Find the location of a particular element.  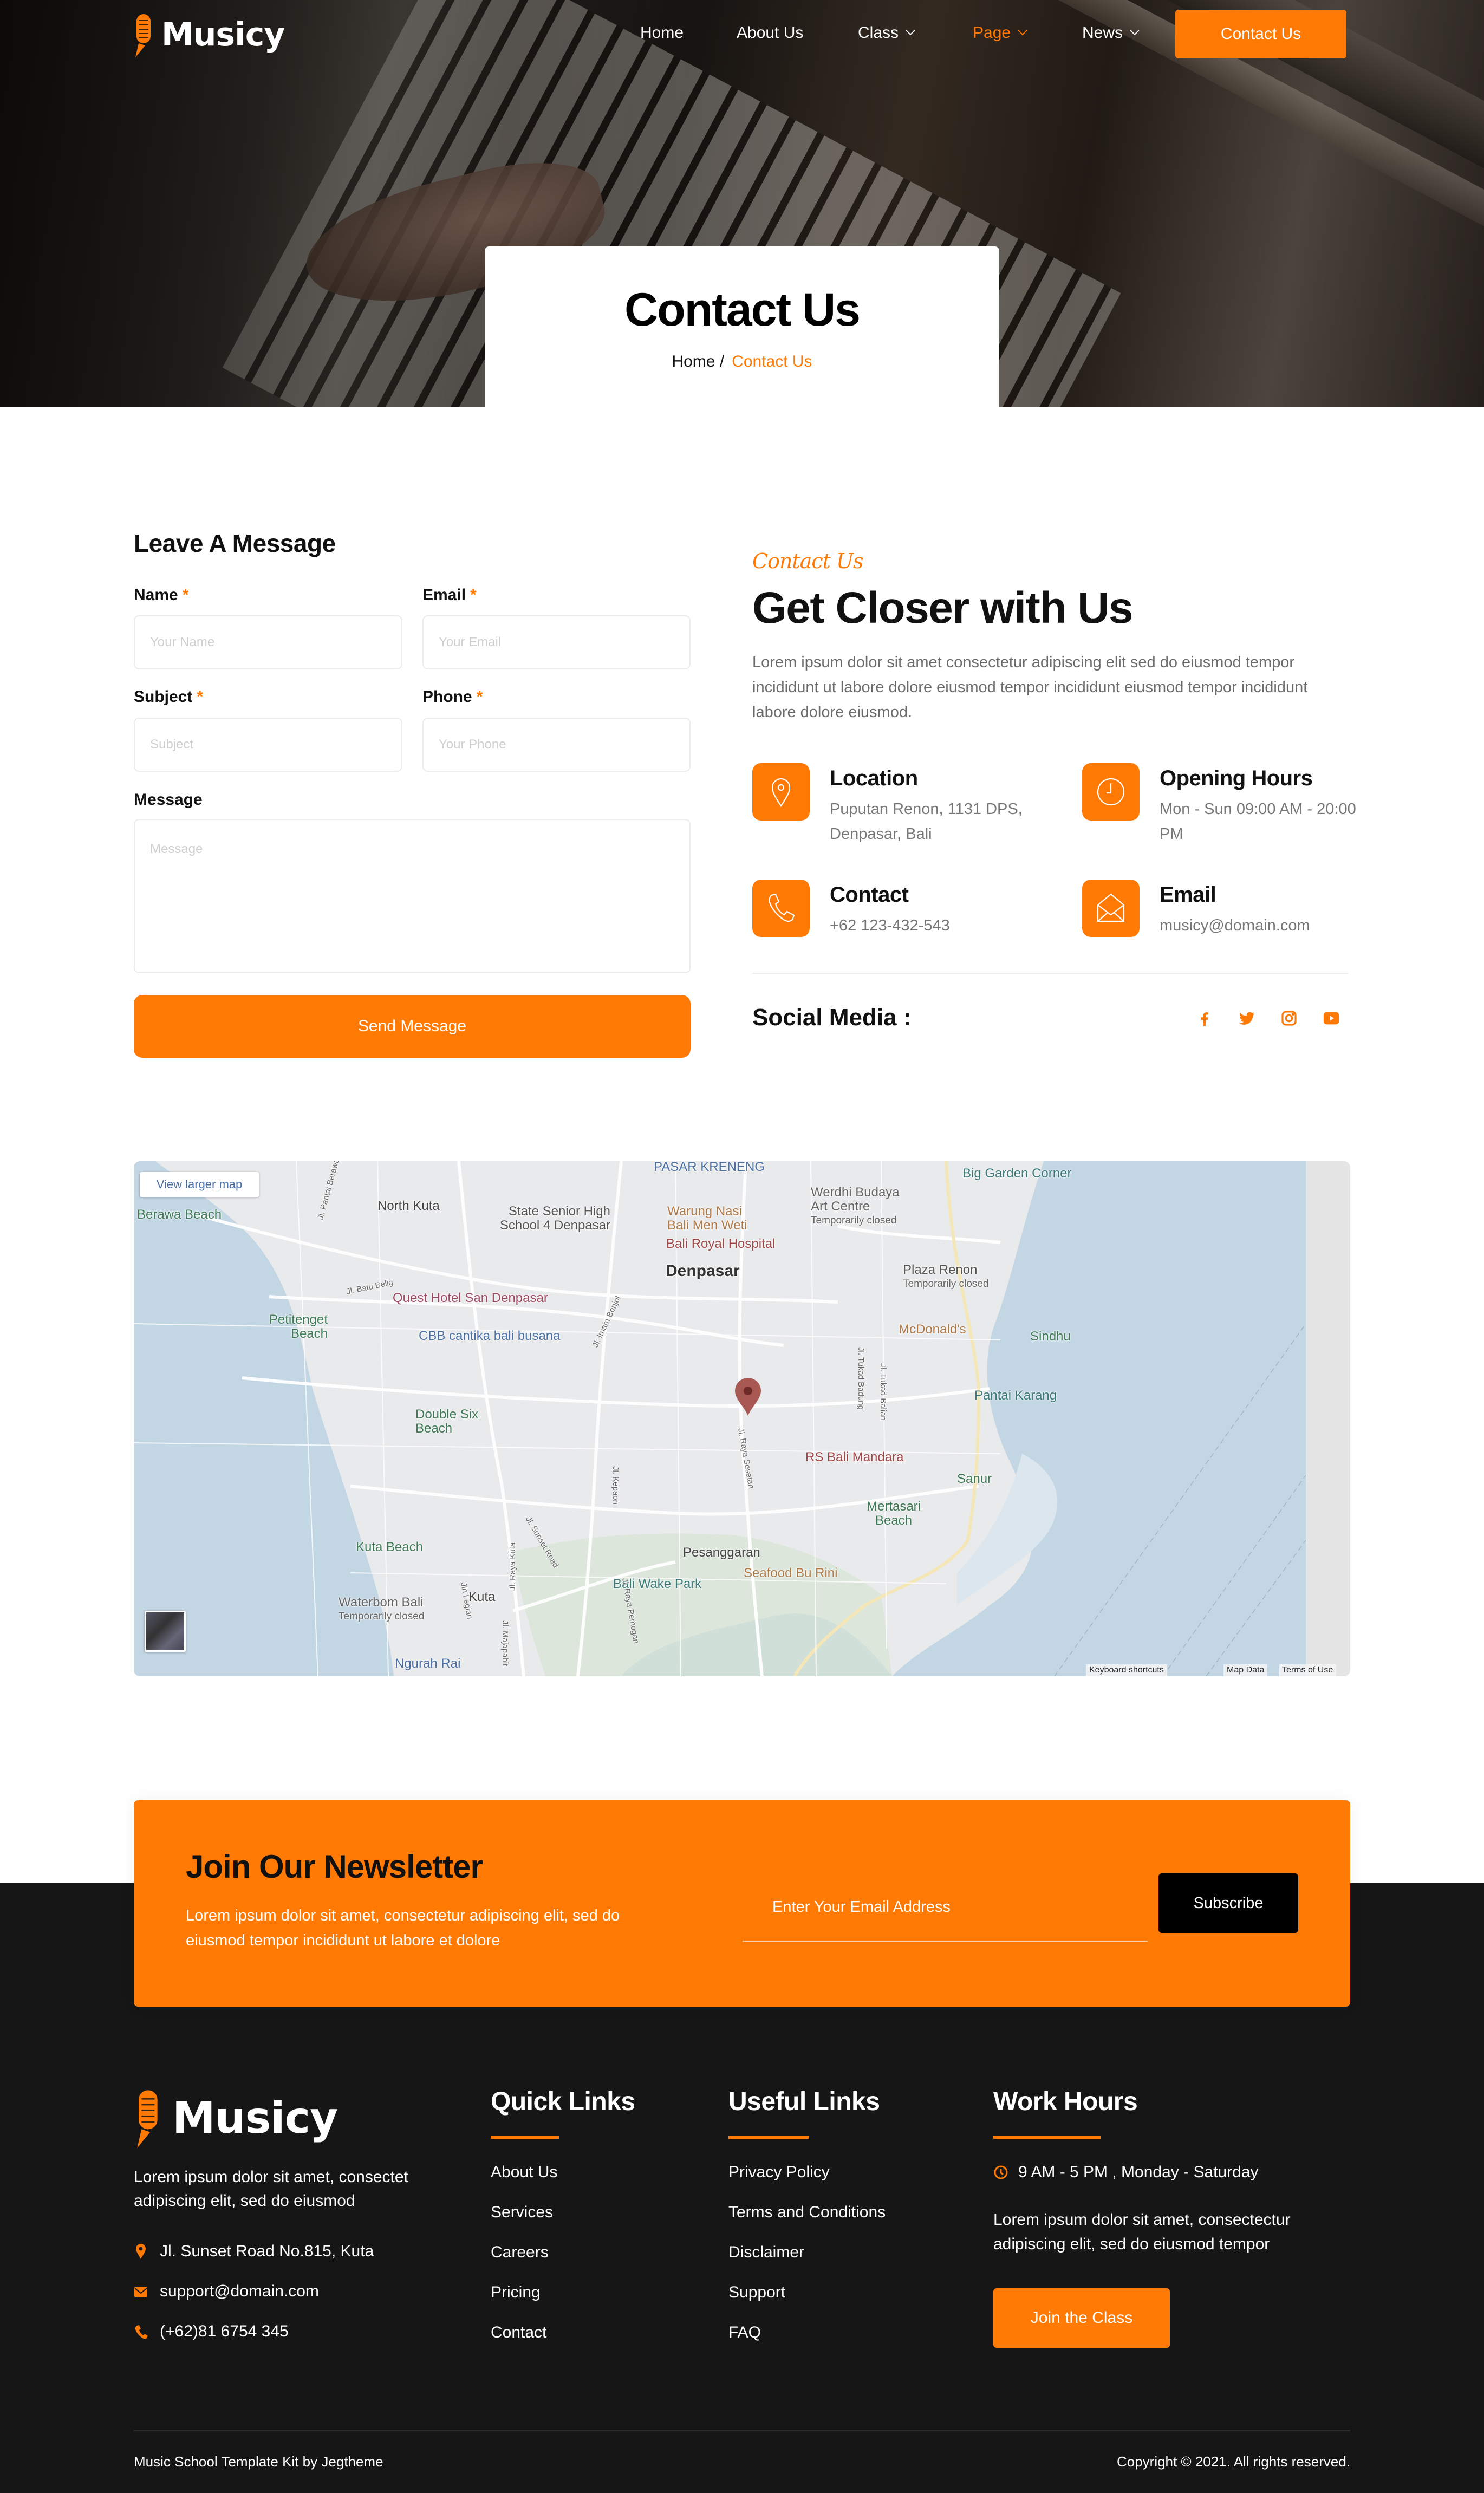

divider is located at coordinates (1050, 973).